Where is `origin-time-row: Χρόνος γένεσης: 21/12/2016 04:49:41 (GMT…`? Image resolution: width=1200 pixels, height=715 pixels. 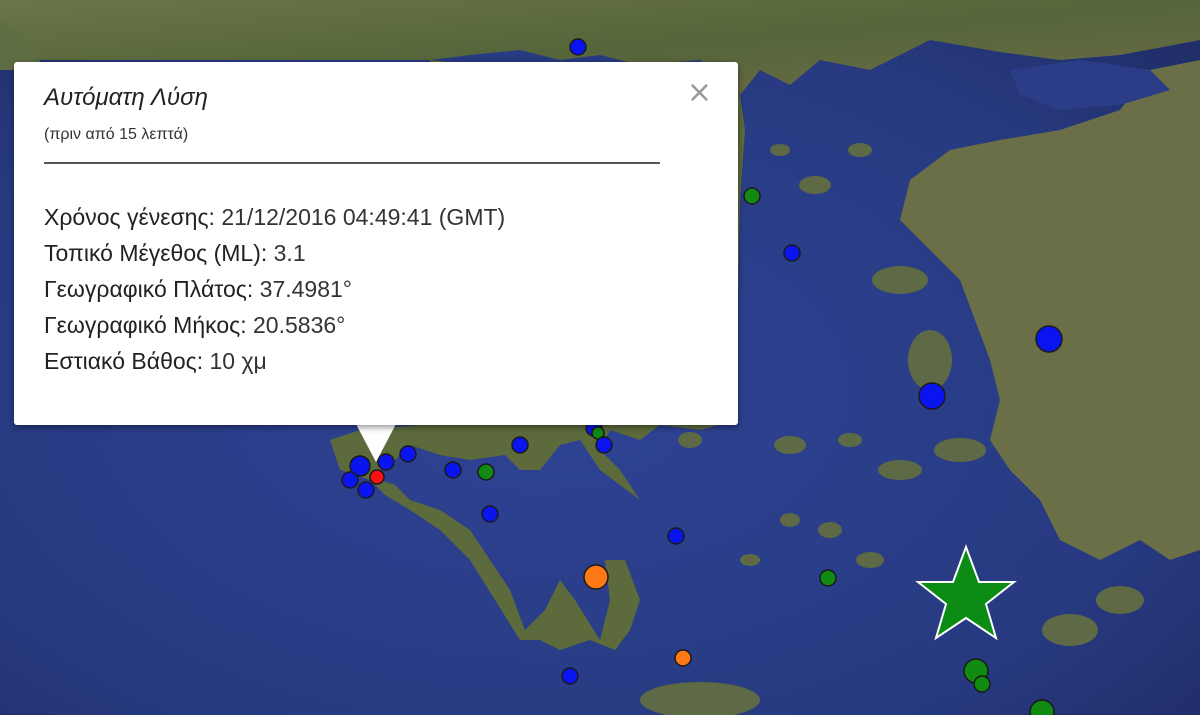
origin-time-row: Χρόνος γένεσης: 21/12/2016 04:49:41 (GMT… is located at coordinates (274, 217).